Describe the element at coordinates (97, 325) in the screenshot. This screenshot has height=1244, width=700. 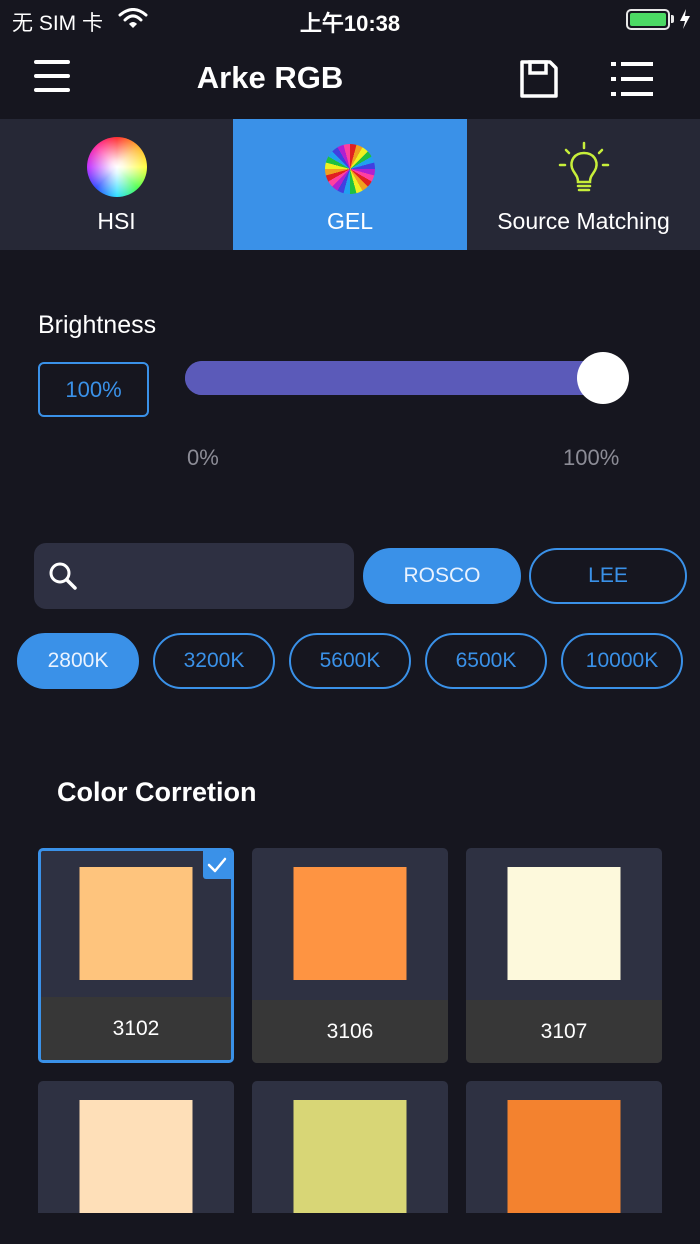
I see `brightness-label: Brightness` at that location.